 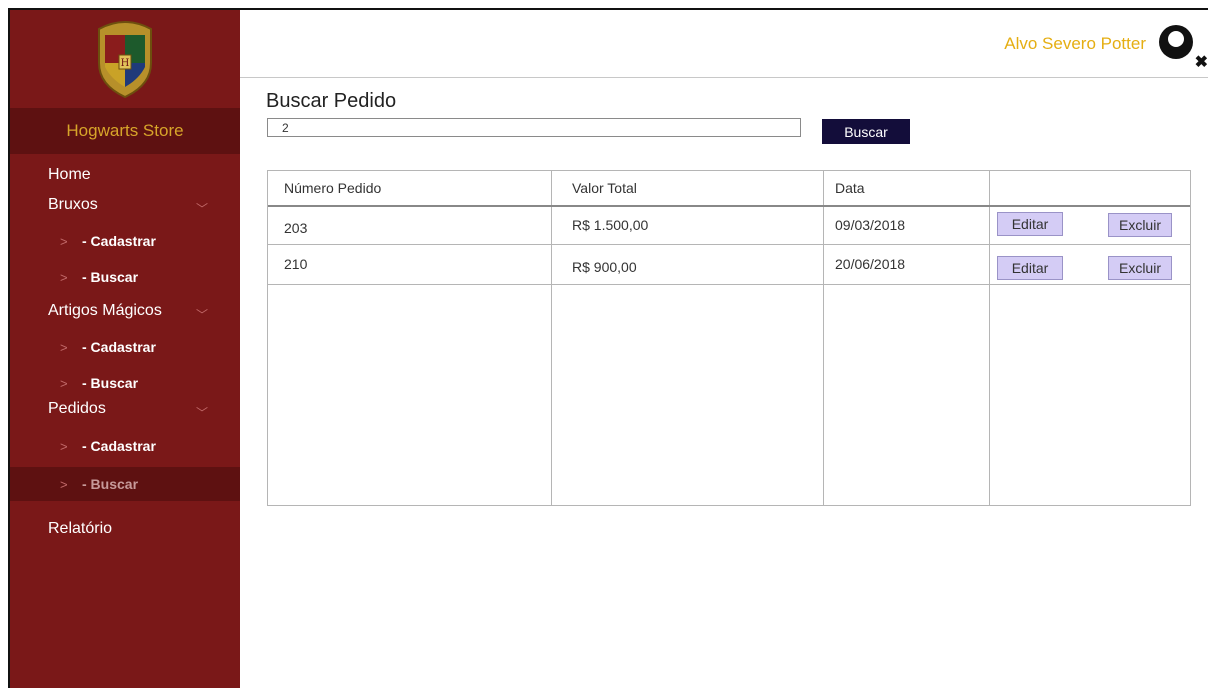 I want to click on sidebar-item-artigos-cadastrar: > - Cadastrar, so click(x=125, y=347).